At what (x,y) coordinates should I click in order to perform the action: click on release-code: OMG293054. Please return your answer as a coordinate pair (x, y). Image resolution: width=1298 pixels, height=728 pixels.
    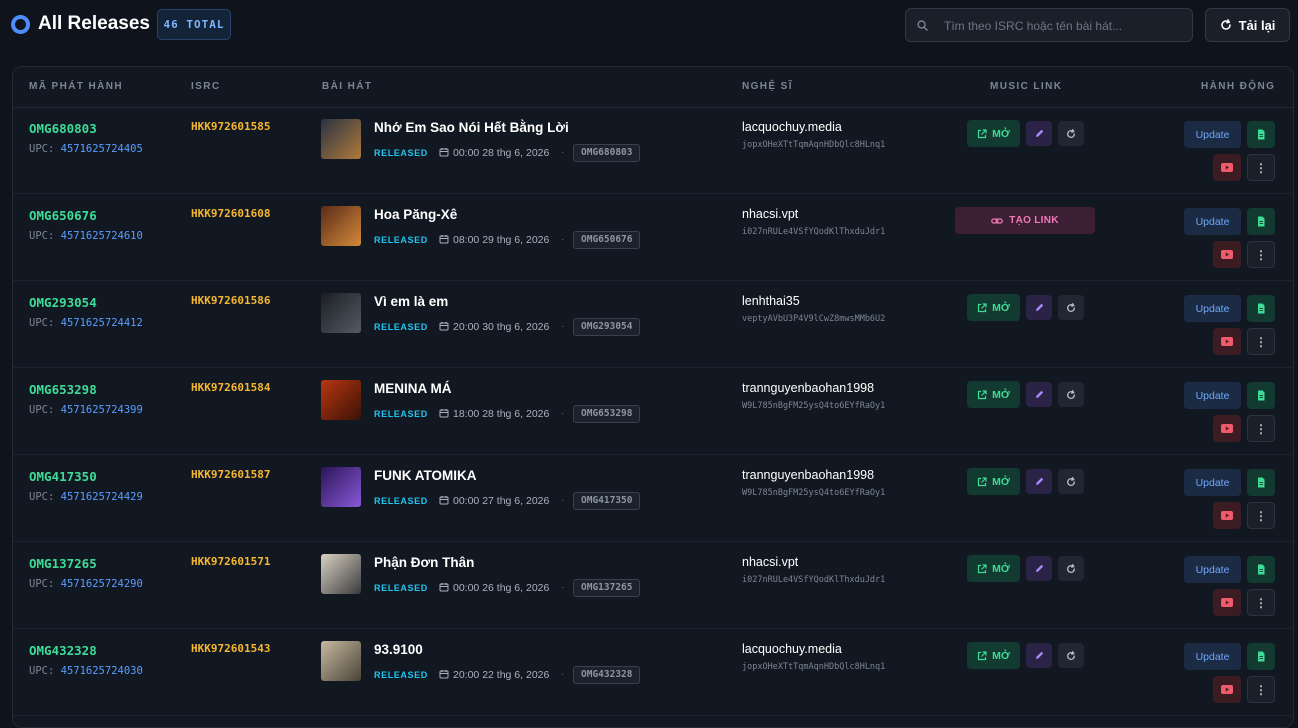
    Looking at the image, I should click on (63, 302).